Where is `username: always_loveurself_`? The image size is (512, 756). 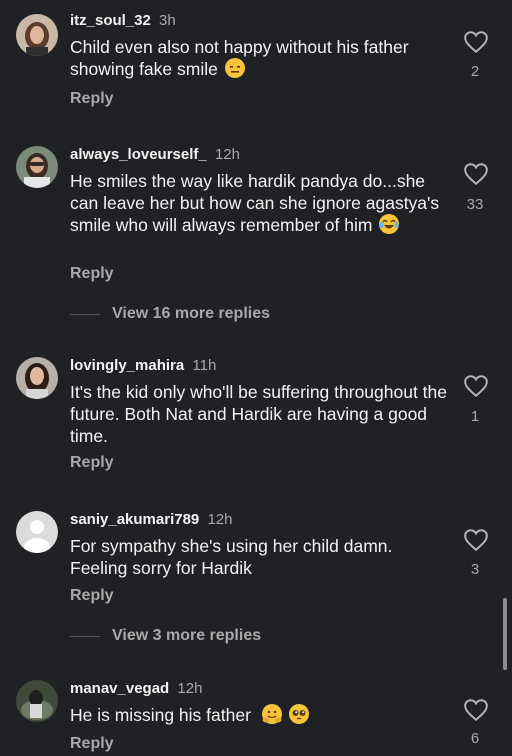 username: always_loveurself_ is located at coordinates (138, 154).